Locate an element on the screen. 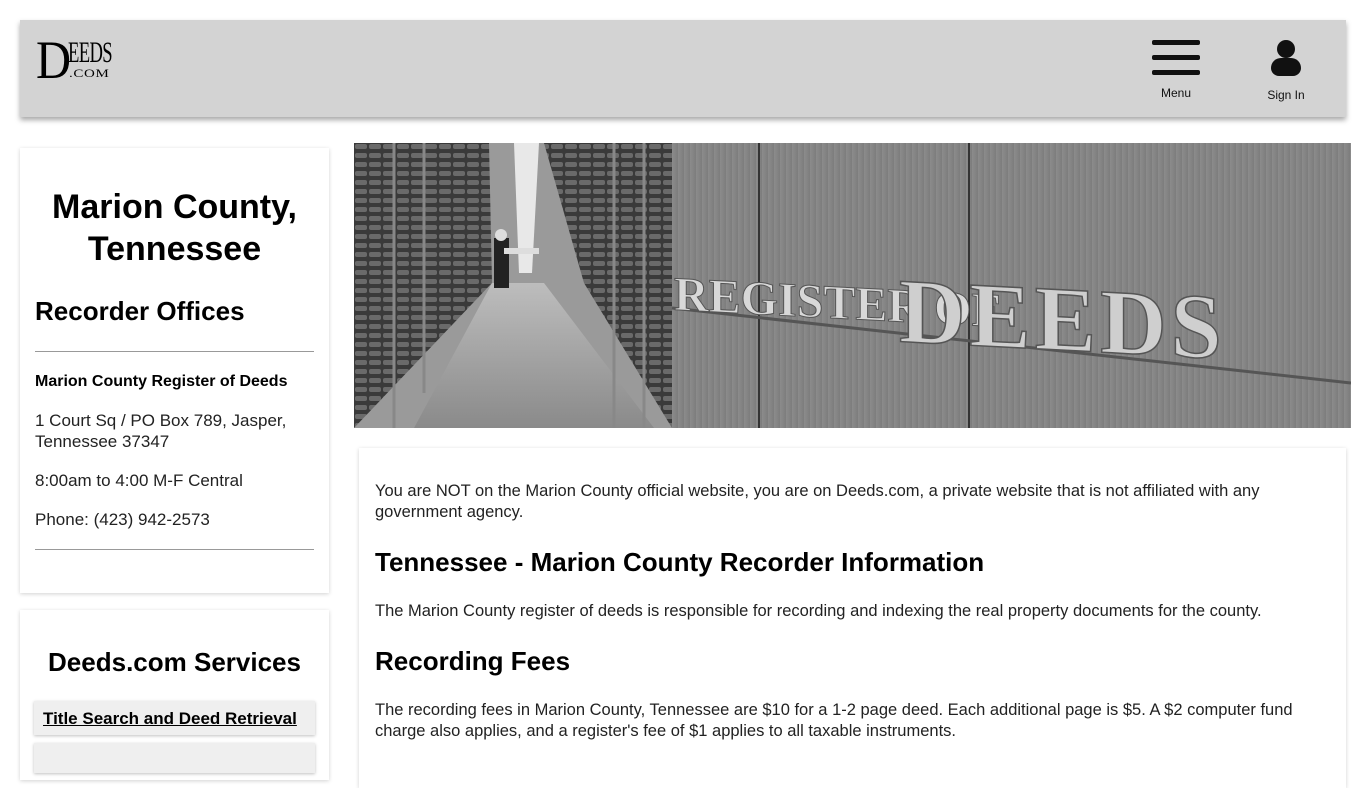  logo-suffix: .COM is located at coordinates (89, 73).